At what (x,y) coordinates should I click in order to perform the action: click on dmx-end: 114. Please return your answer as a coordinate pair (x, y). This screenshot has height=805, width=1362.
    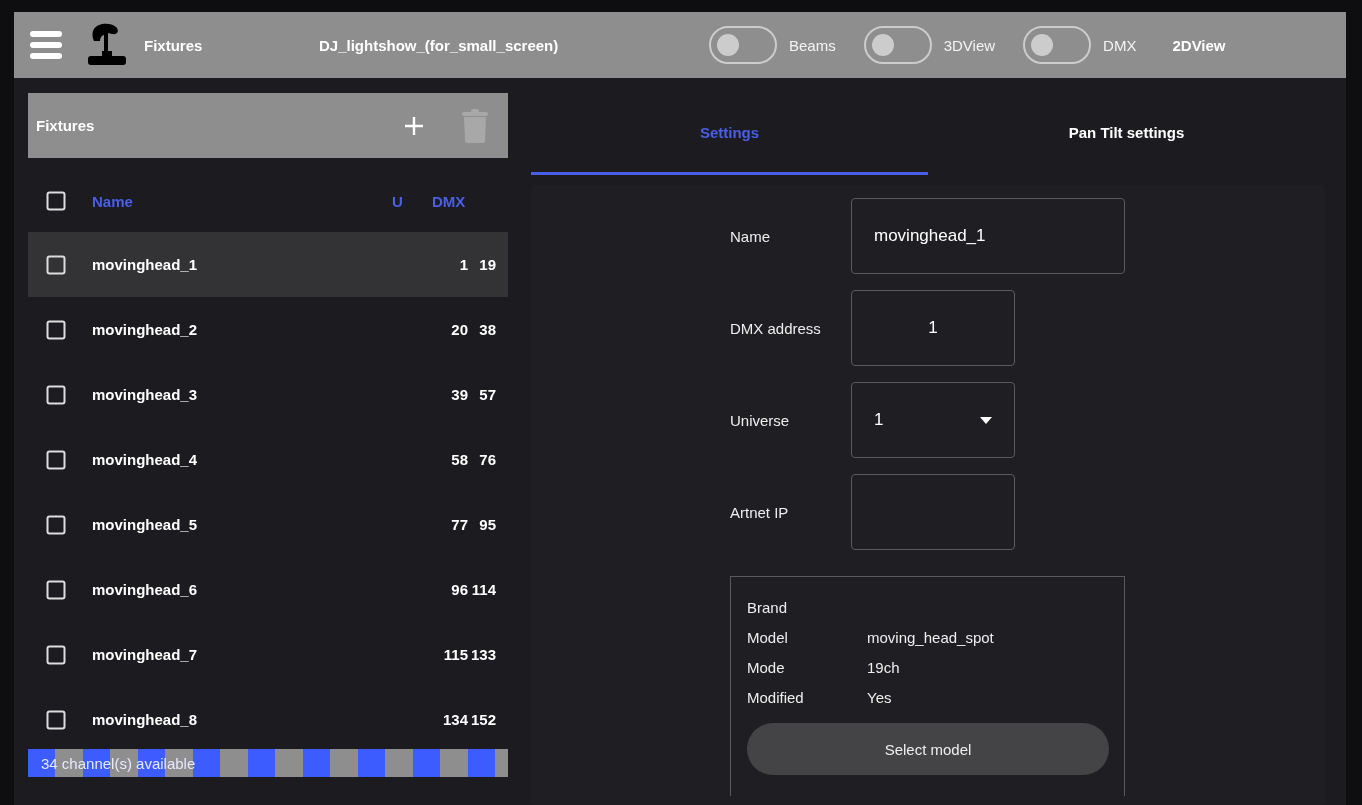
    Looking at the image, I should click on (483, 589).